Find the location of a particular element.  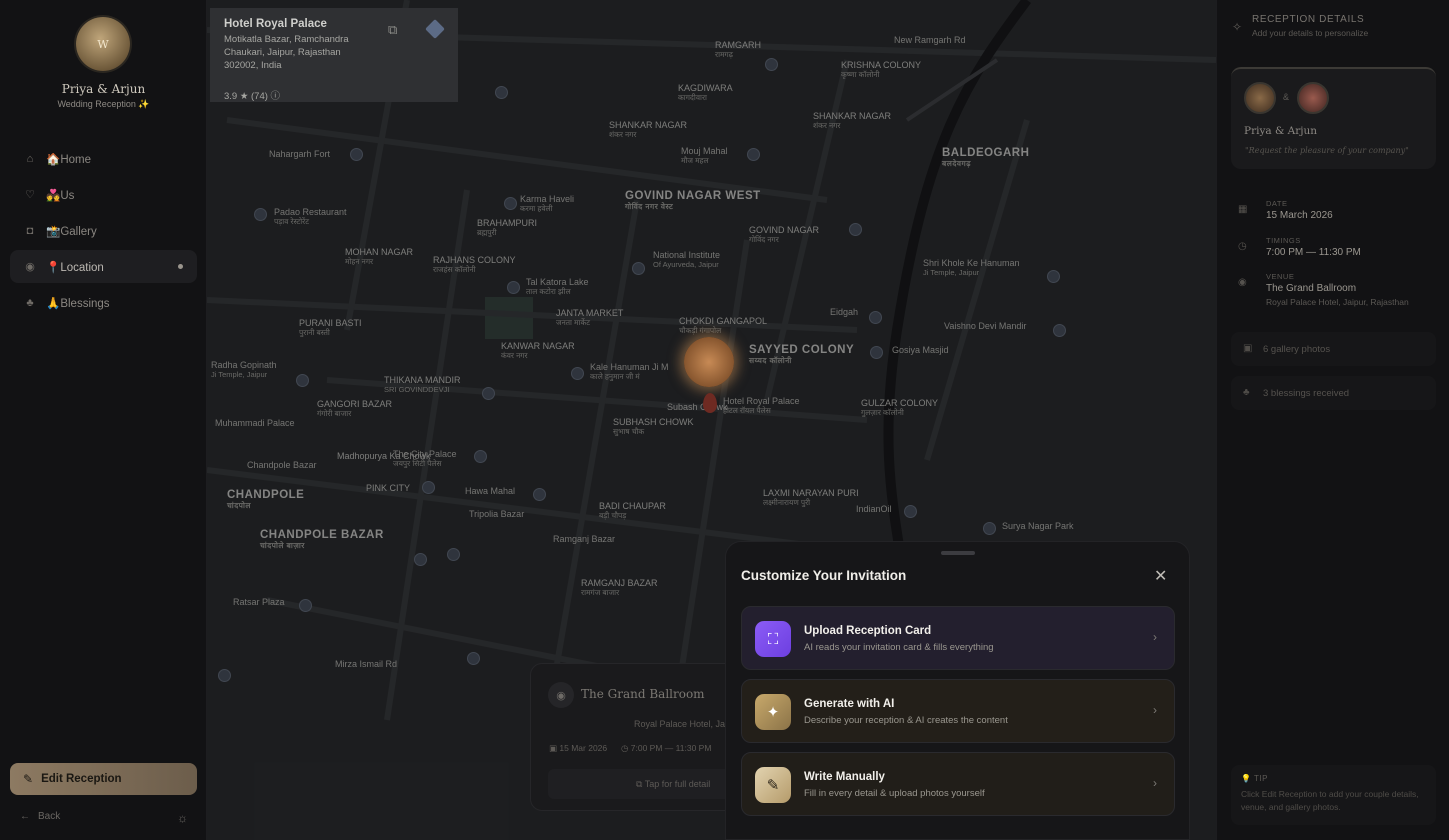

drag-handle is located at coordinates (958, 553).